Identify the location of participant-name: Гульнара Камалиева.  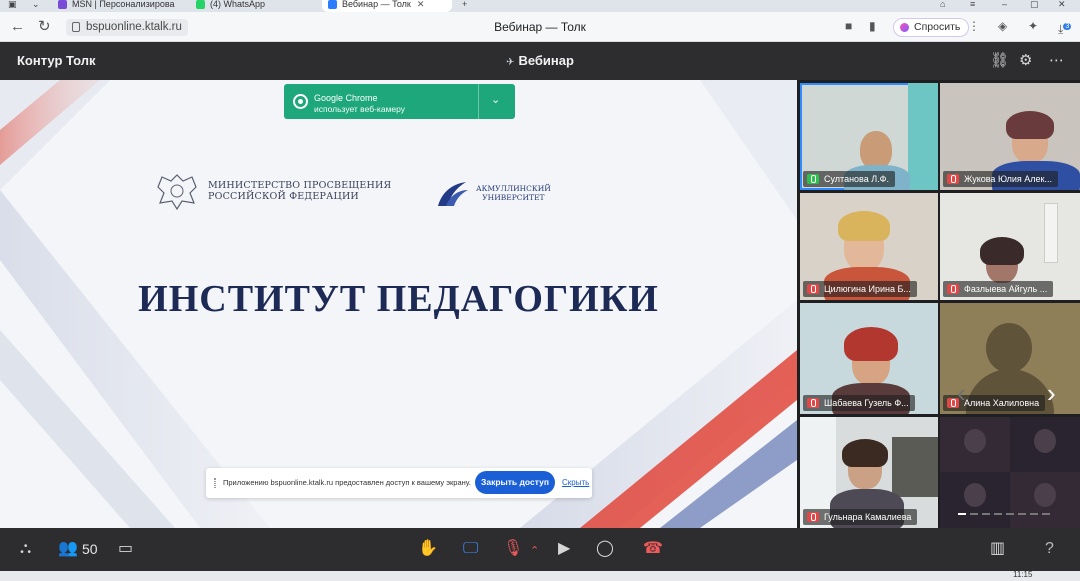
(860, 517).